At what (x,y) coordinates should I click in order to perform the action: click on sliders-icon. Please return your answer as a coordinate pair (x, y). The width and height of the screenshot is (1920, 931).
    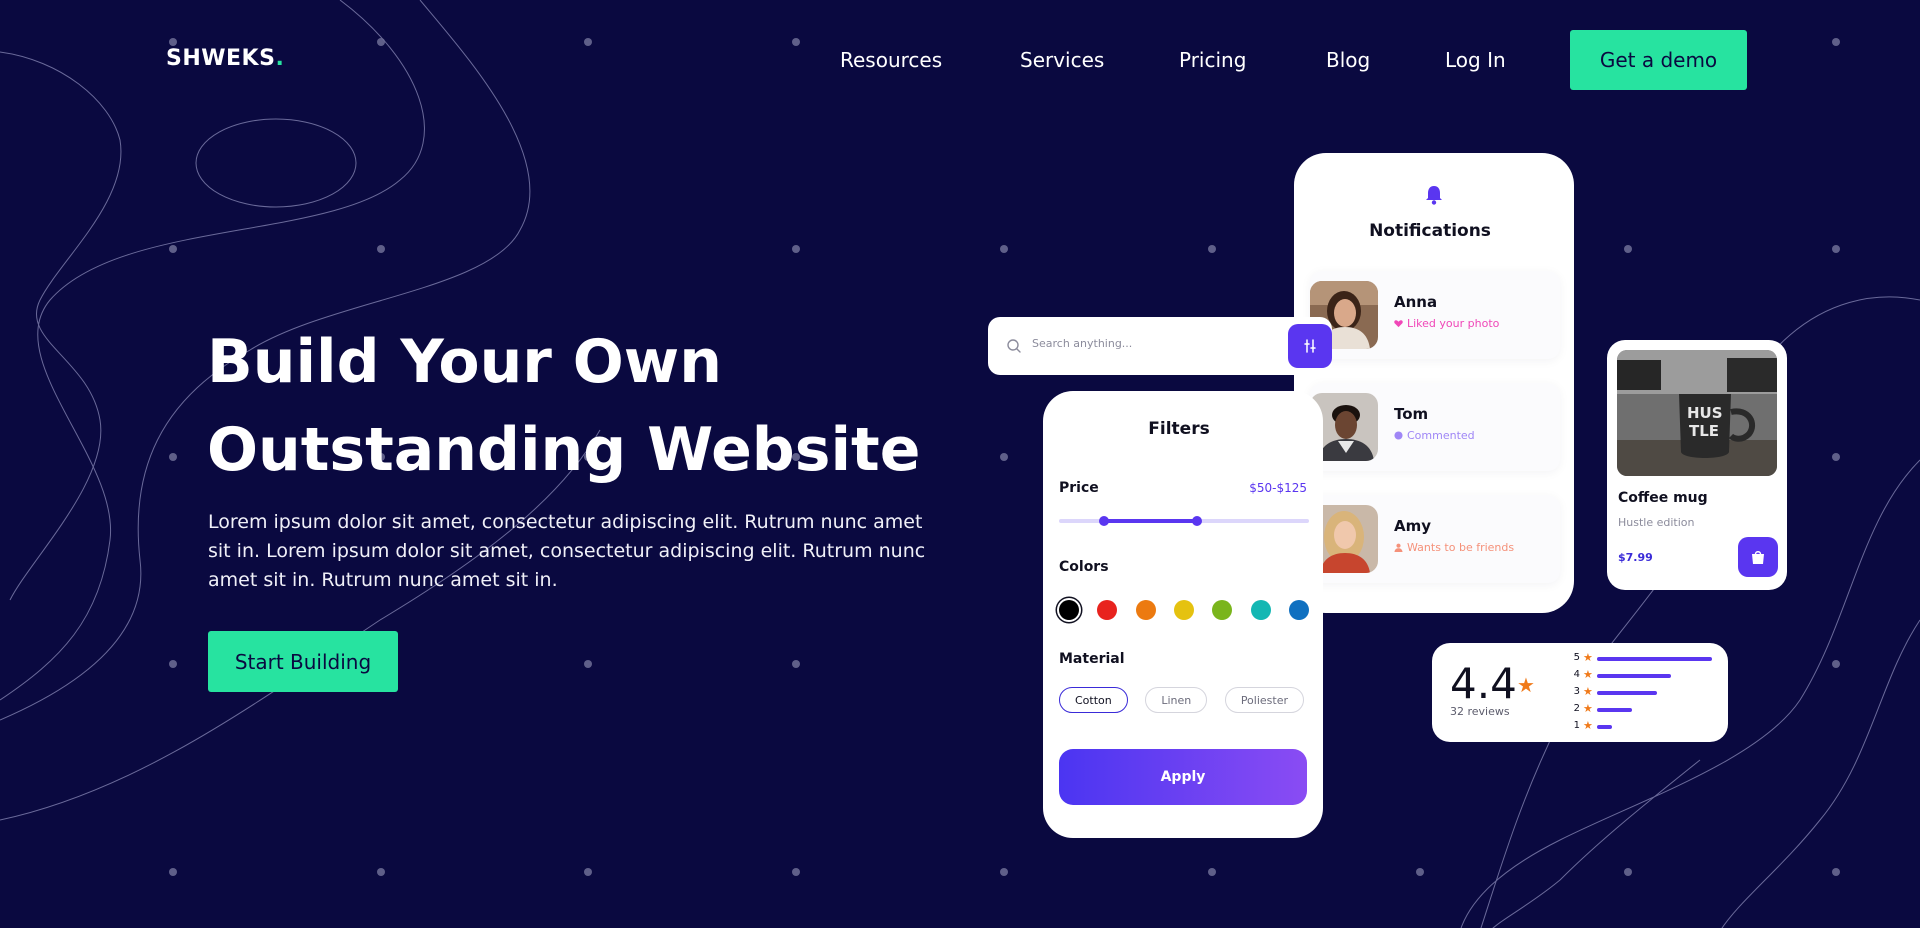
    Looking at the image, I should click on (1310, 346).